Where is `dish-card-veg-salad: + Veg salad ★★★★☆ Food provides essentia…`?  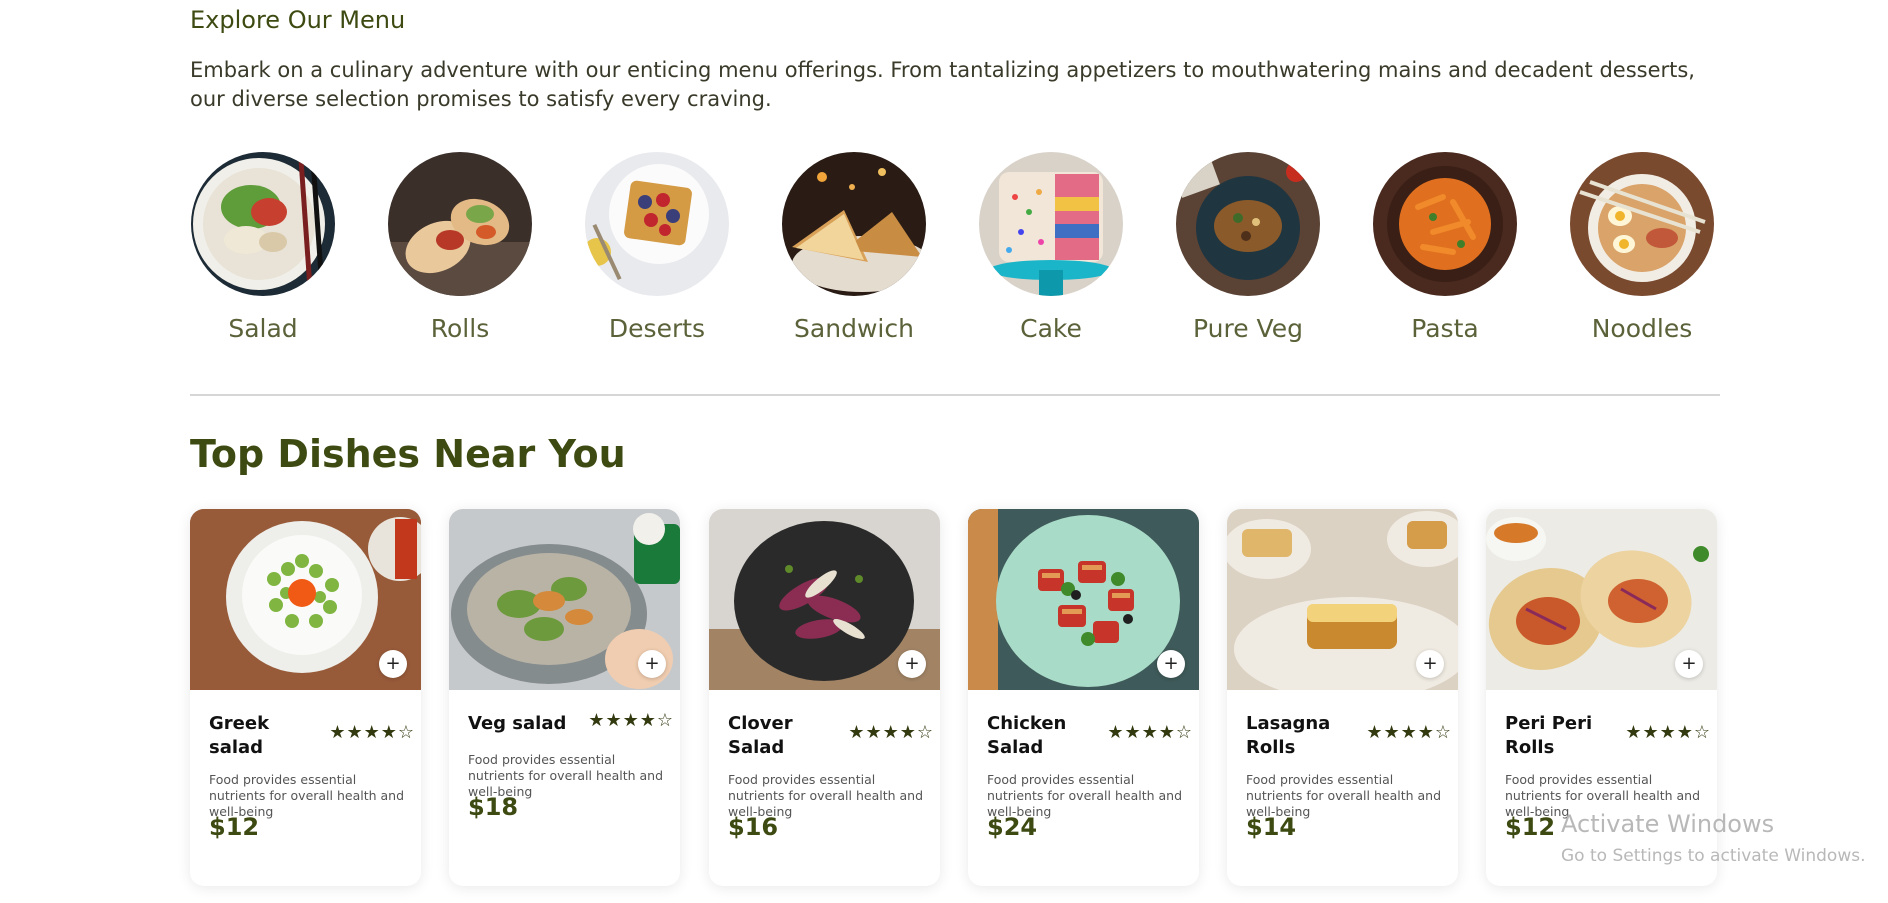
dish-card-veg-salad: + Veg salad ★★★★☆ Food provides essentia… is located at coordinates (564, 697).